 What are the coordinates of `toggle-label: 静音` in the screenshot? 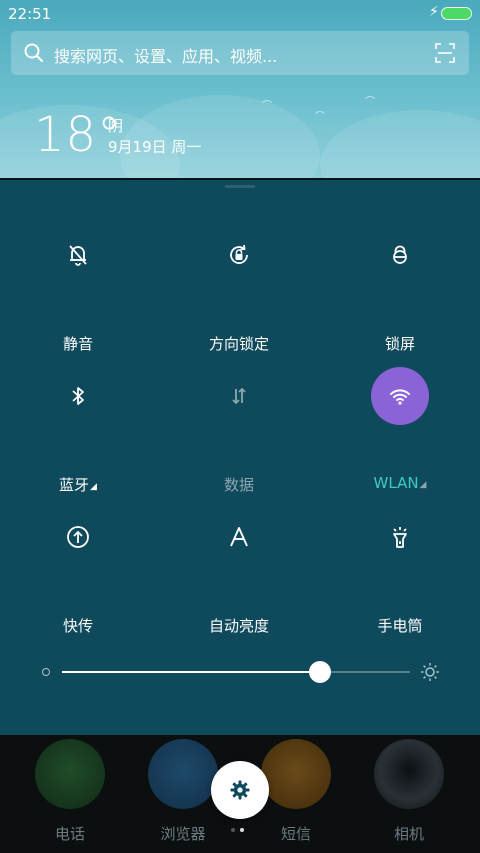 It's located at (77, 344).